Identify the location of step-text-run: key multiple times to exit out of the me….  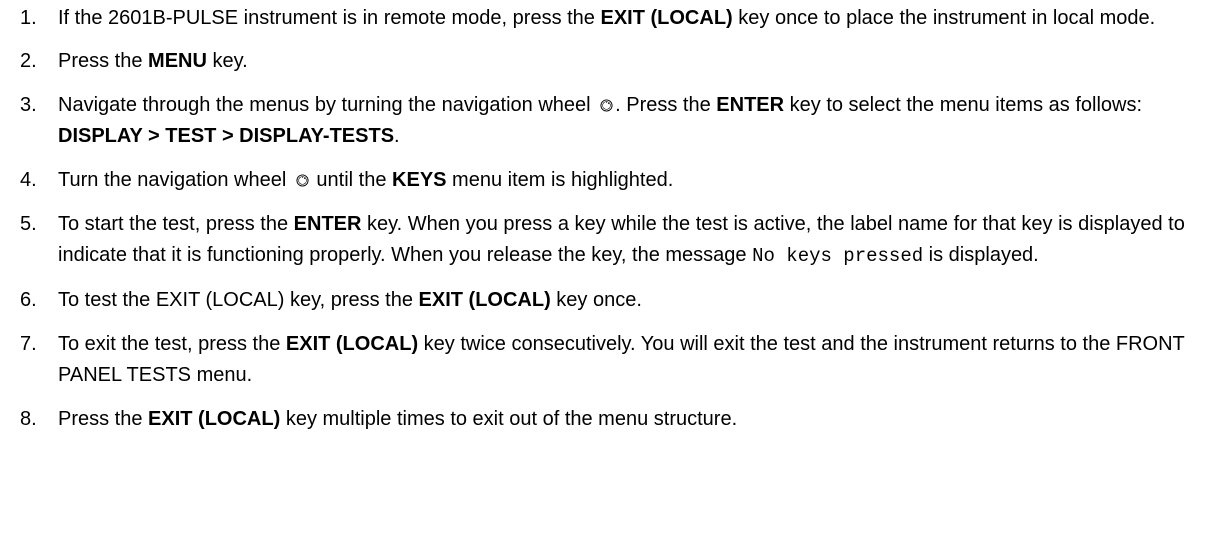
(509, 419).